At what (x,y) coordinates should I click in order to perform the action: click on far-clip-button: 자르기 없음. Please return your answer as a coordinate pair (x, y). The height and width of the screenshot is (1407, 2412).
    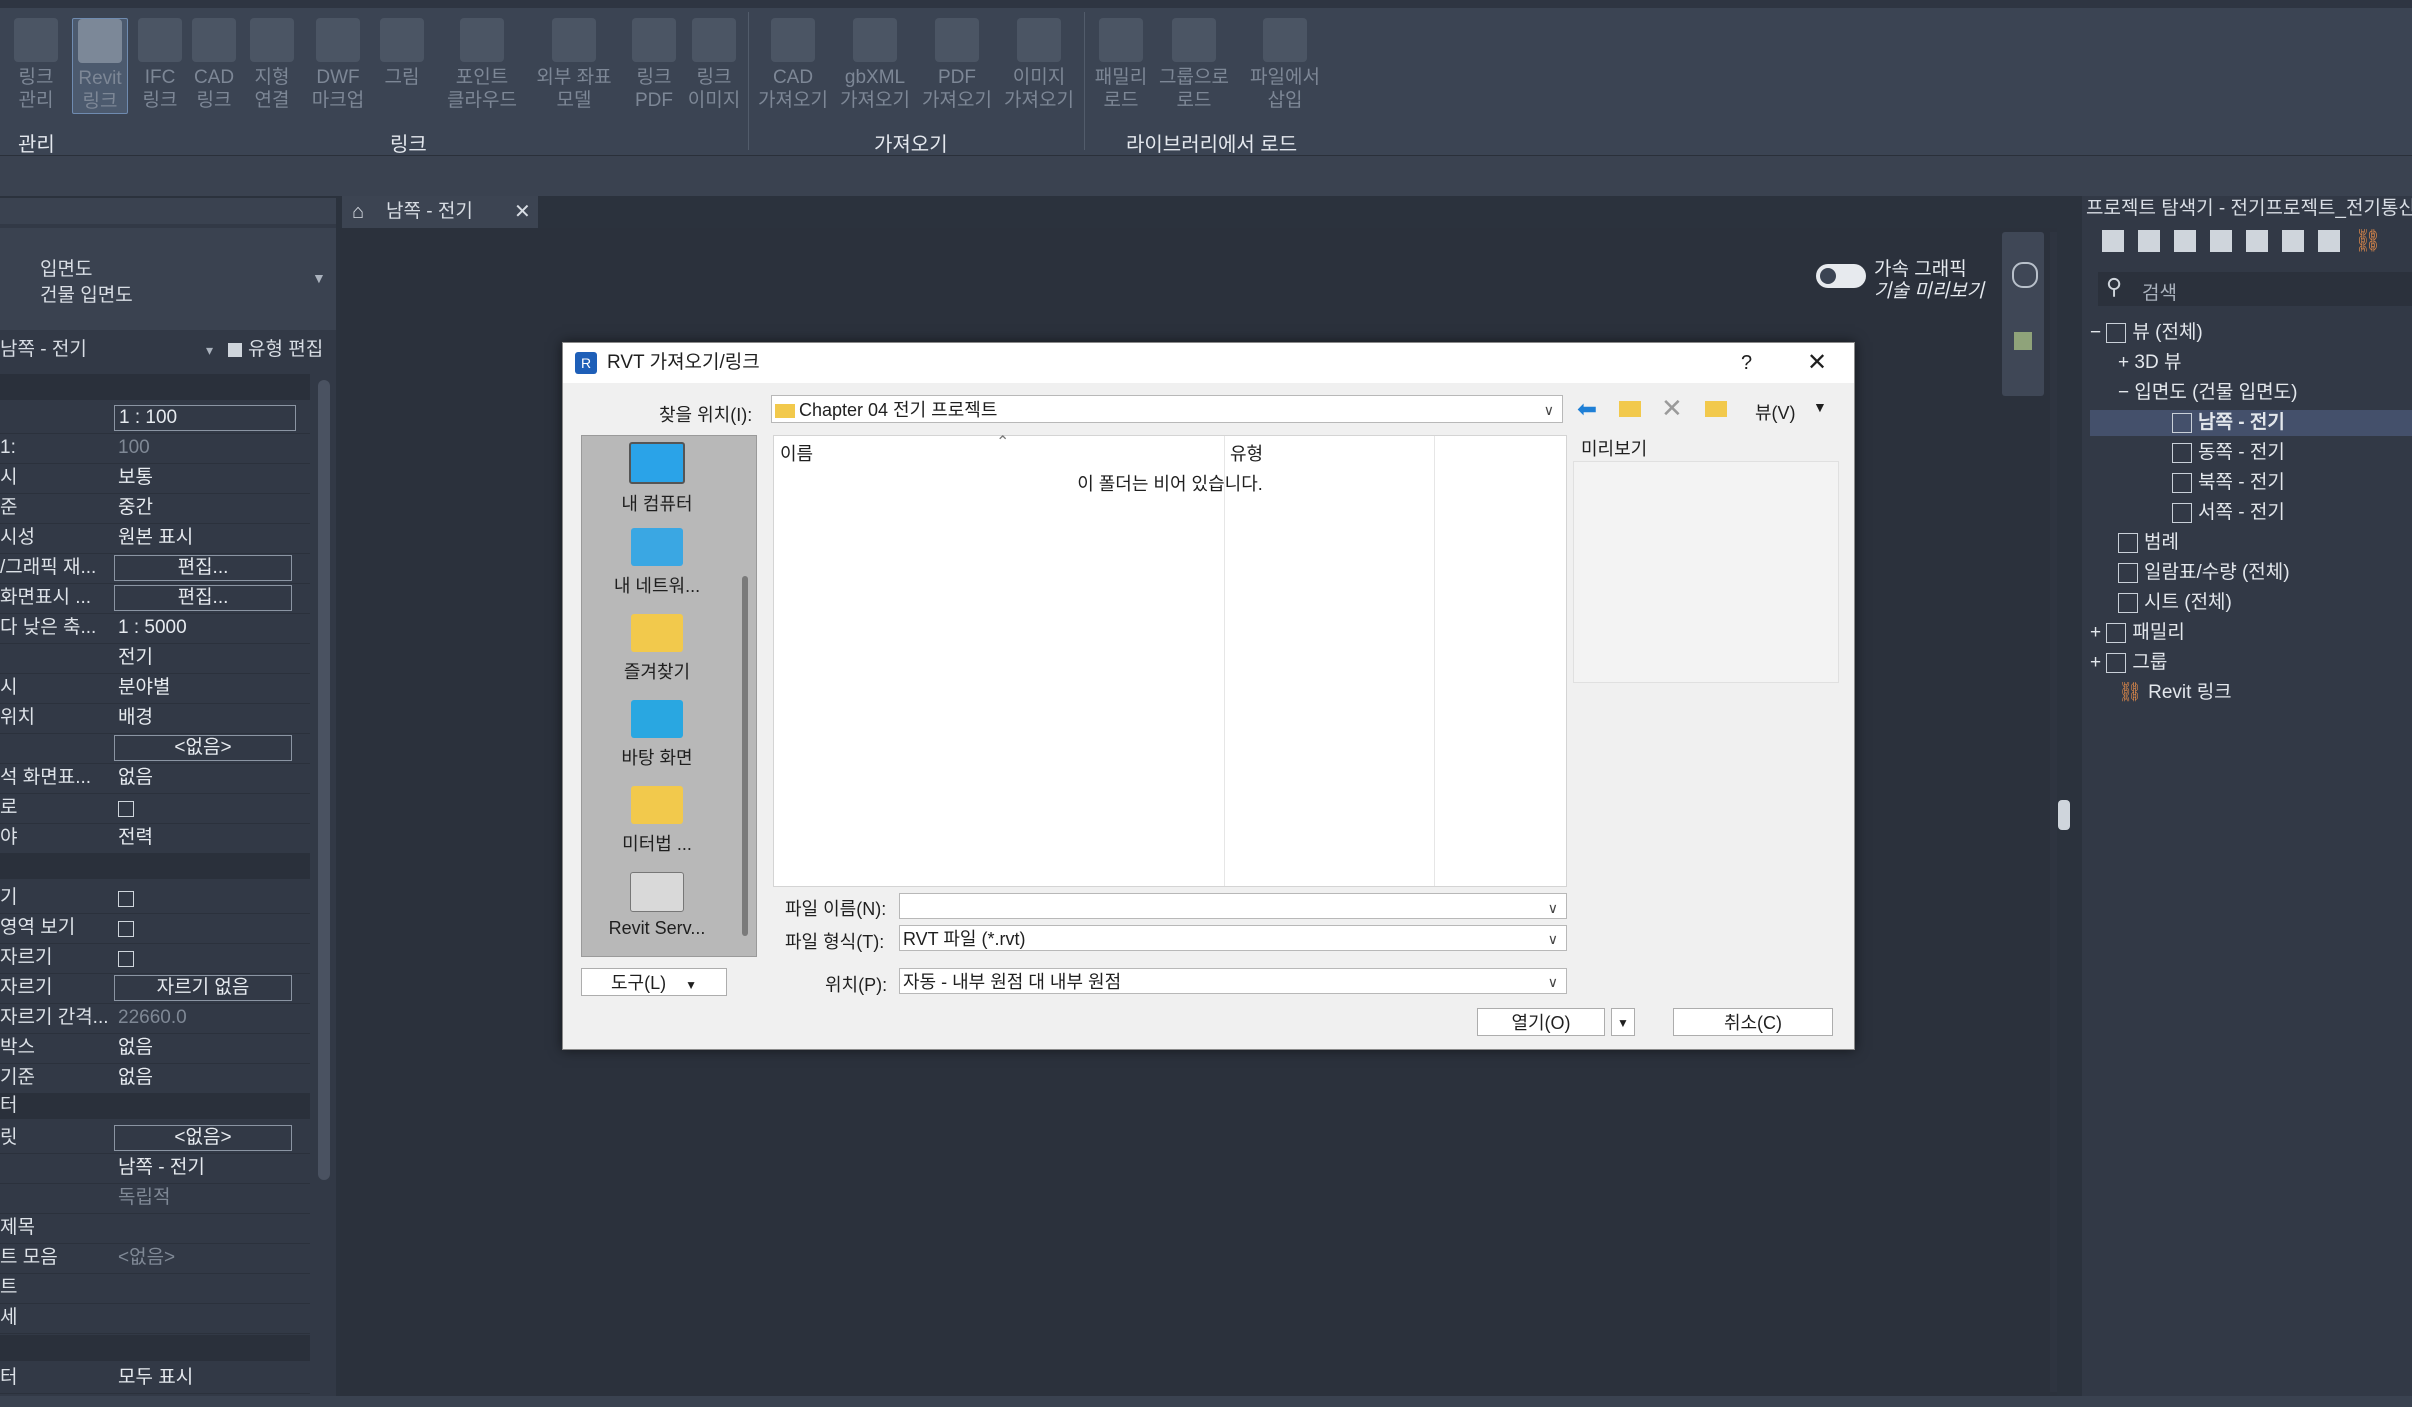
    Looking at the image, I should click on (203, 988).